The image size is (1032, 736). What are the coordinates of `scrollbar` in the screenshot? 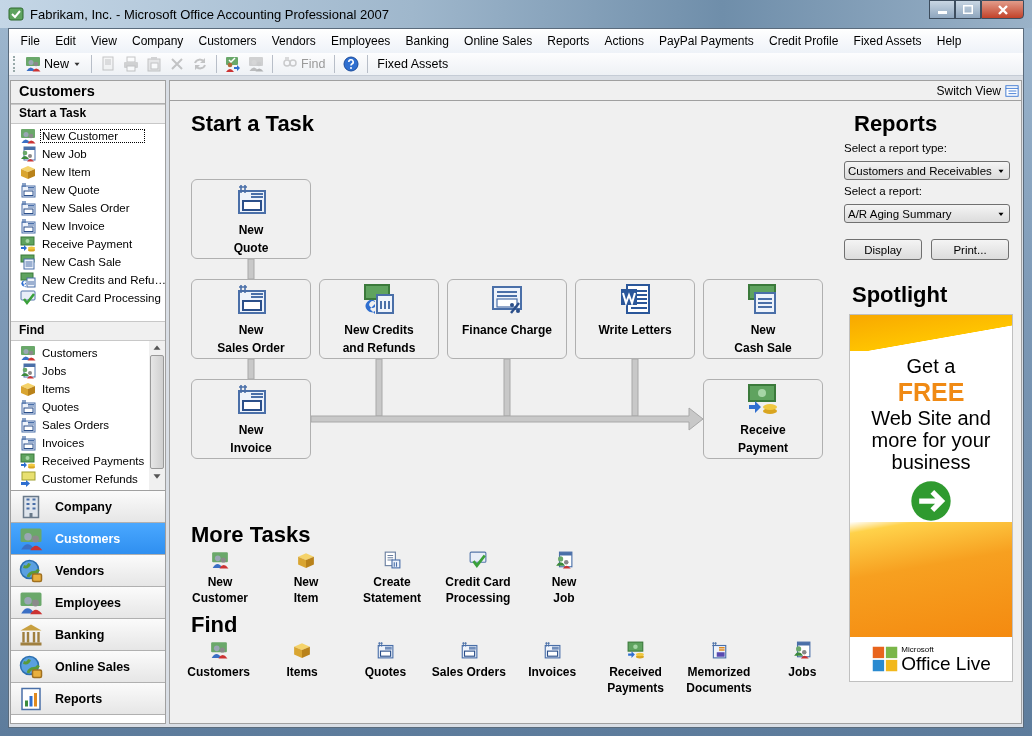 It's located at (157, 415).